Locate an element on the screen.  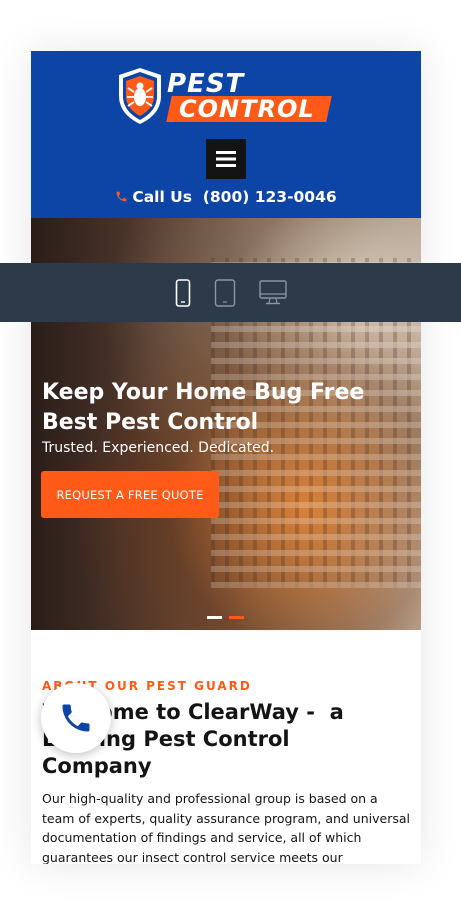
logo-word-control-text: CONTROL is located at coordinates (247, 109).